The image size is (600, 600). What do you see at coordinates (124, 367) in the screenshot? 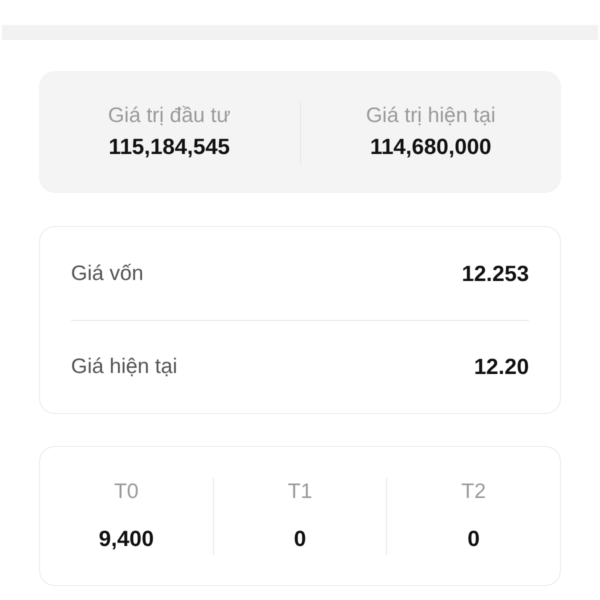
I see `price-label: Giá hiện tại` at bounding box center [124, 367].